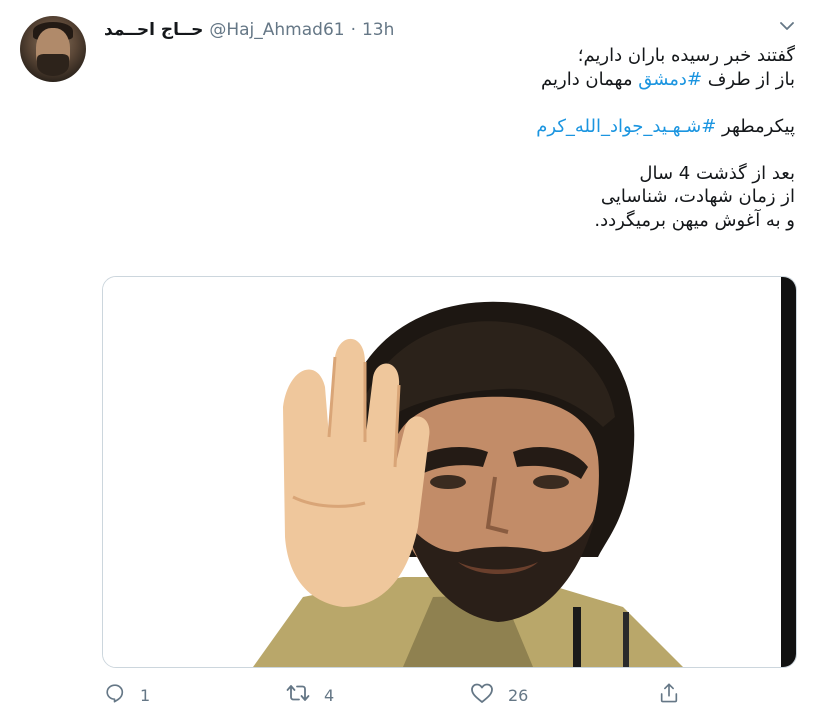 Image resolution: width=816 pixels, height=721 pixels. Describe the element at coordinates (755, 126) in the screenshot. I see `tweet-text-span: پیکرمطهر` at that location.